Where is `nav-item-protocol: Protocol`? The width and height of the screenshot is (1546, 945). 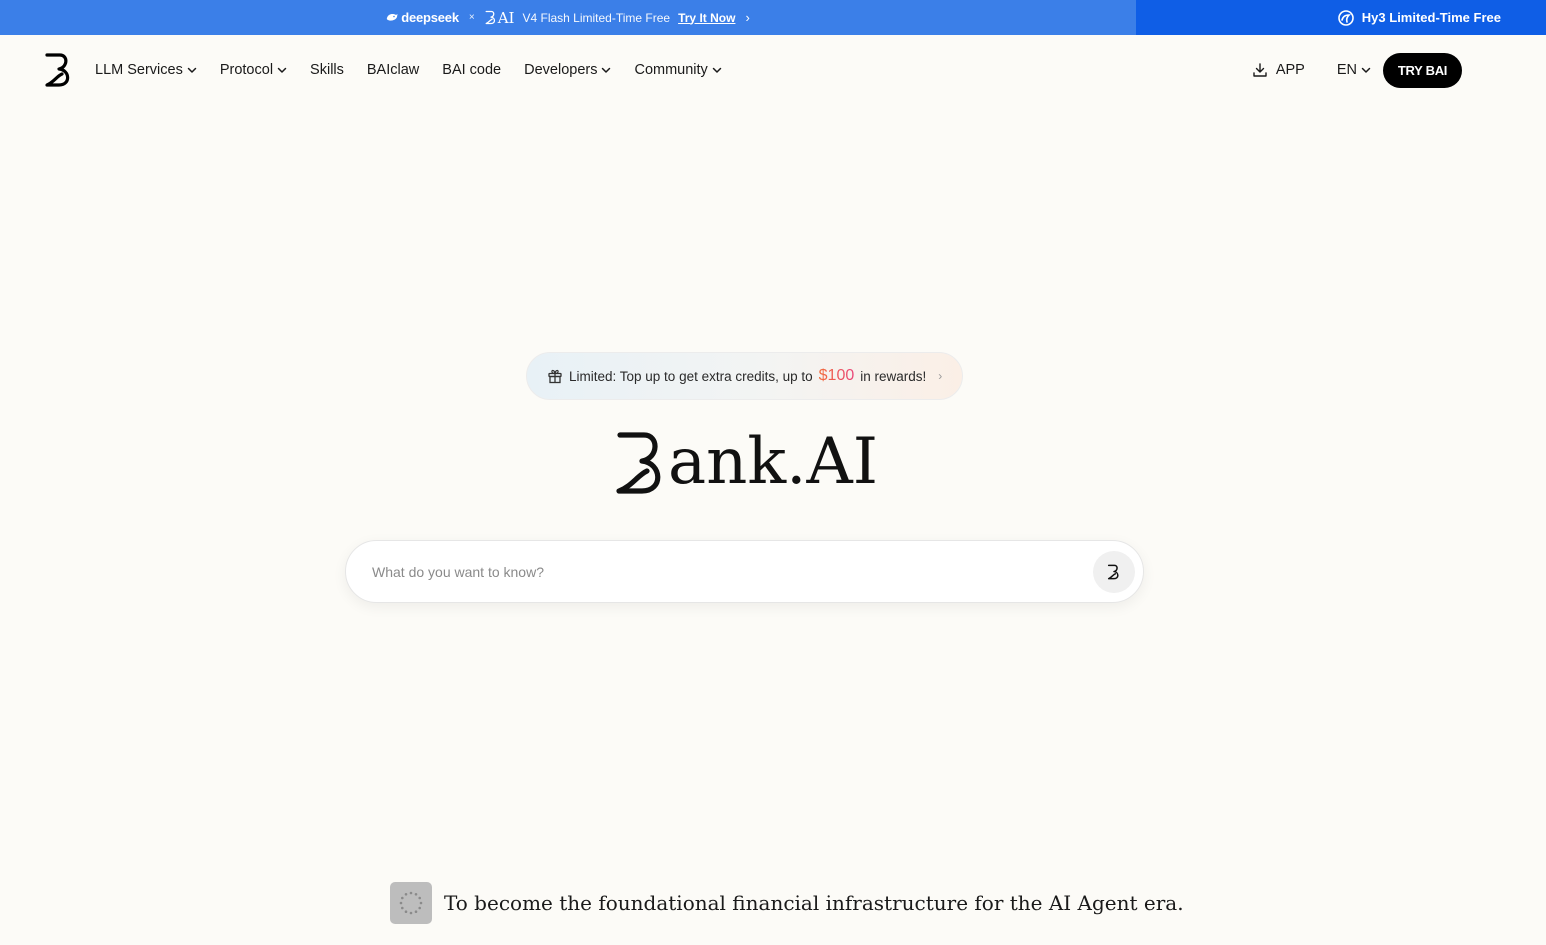 nav-item-protocol: Protocol is located at coordinates (253, 70).